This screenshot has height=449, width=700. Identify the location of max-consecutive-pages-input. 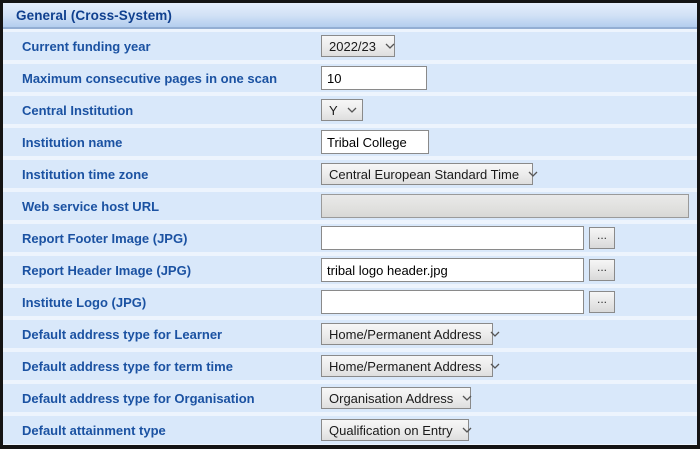
(374, 78).